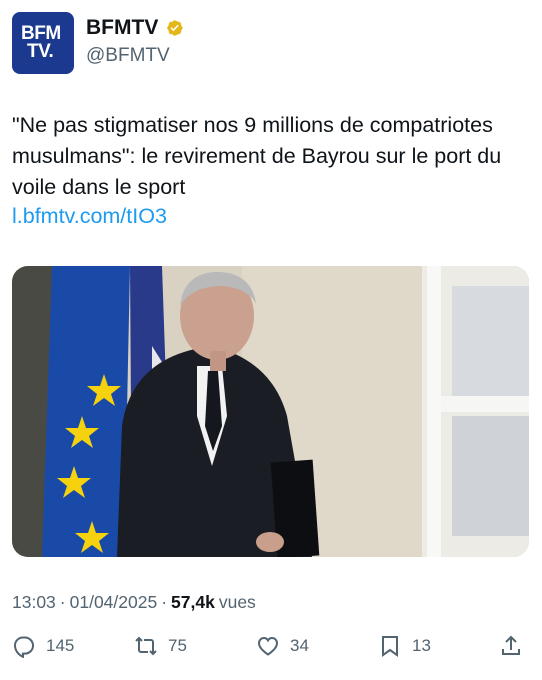 The width and height of the screenshot is (542, 680). What do you see at coordinates (114, 602) in the screenshot?
I see `tweet-date: 01/04/2025` at bounding box center [114, 602].